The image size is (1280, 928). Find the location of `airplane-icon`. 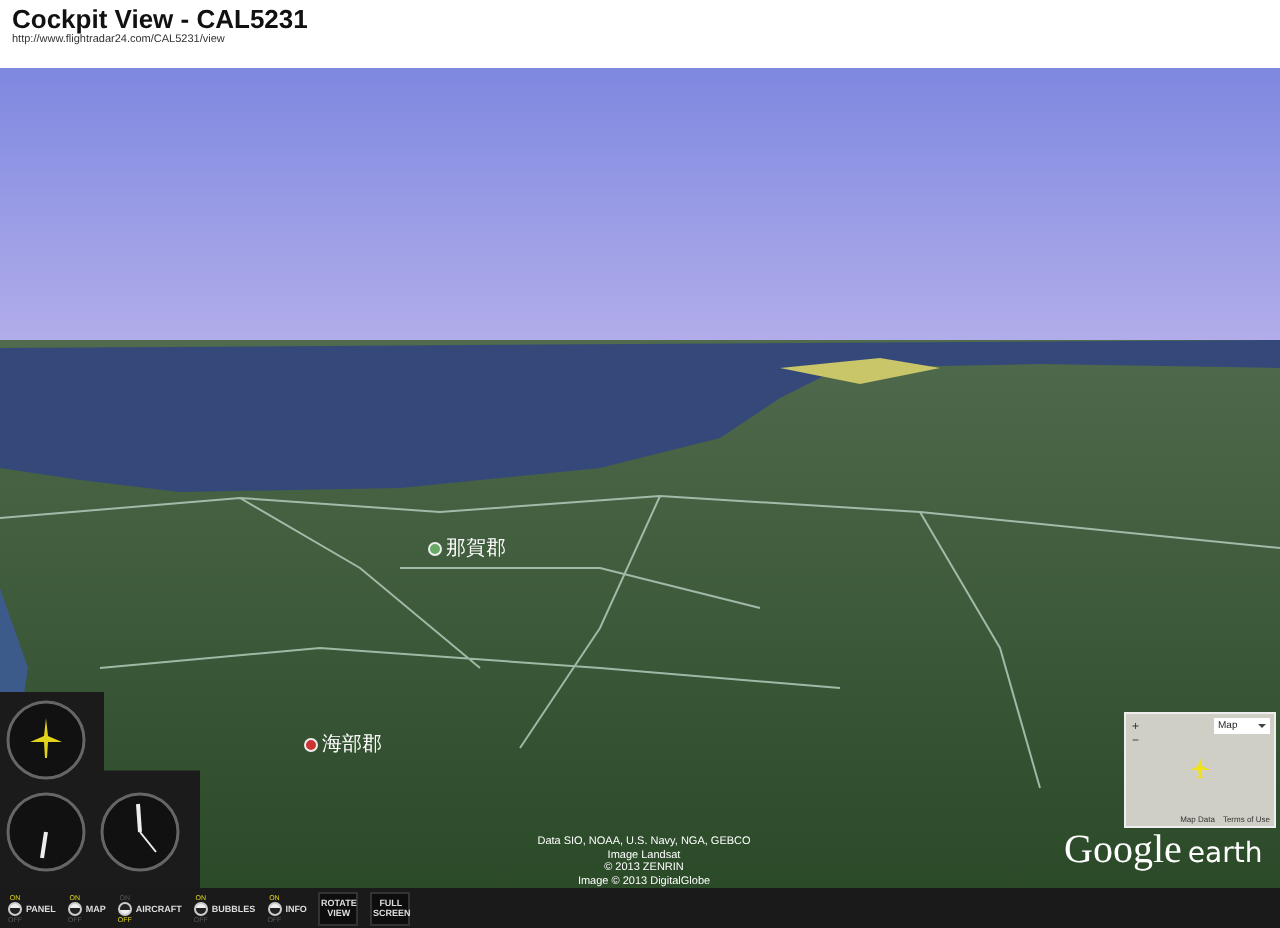

airplane-icon is located at coordinates (1200, 768).